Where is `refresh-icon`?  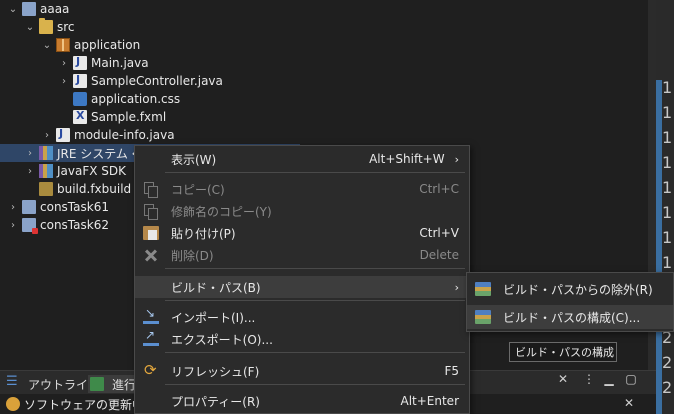 refresh-icon is located at coordinates (151, 370).